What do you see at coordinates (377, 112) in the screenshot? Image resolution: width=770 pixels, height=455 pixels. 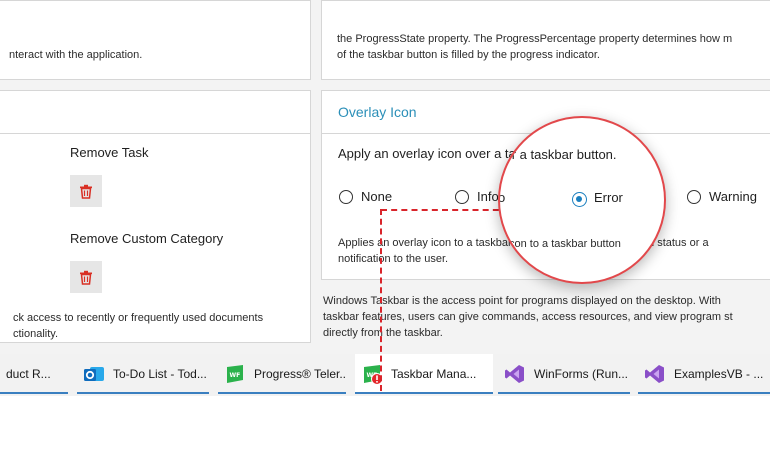 I see `overlay-icon-title: Overlay Icon` at bounding box center [377, 112].